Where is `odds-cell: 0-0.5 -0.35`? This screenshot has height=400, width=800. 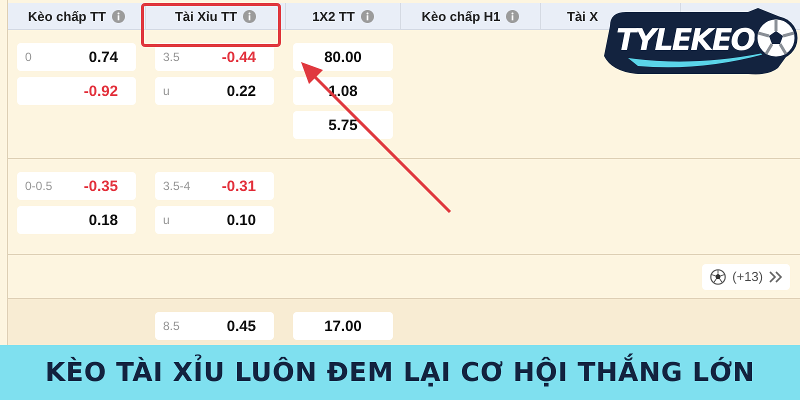
odds-cell: 0-0.5 -0.35 is located at coordinates (76, 186).